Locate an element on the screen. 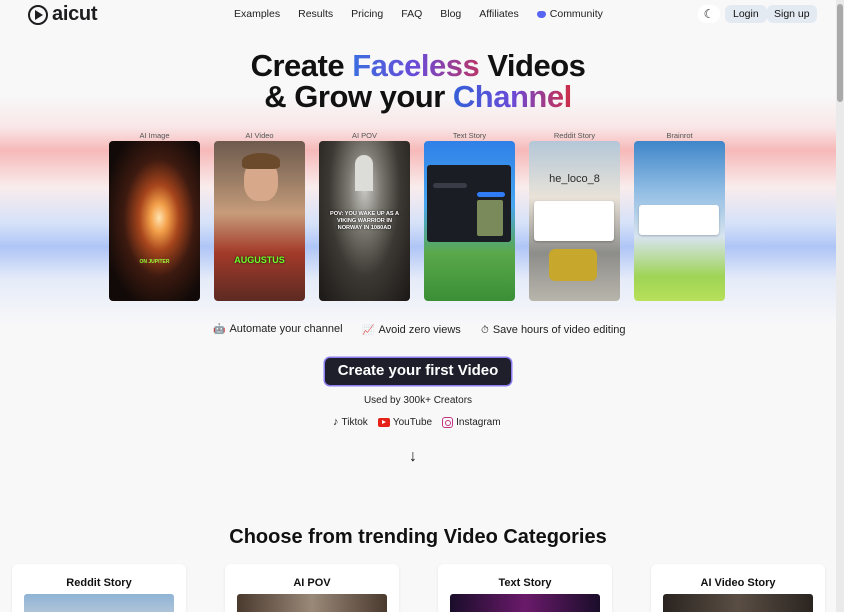  card-overlay-text: he_loco_8 is located at coordinates (574, 179).